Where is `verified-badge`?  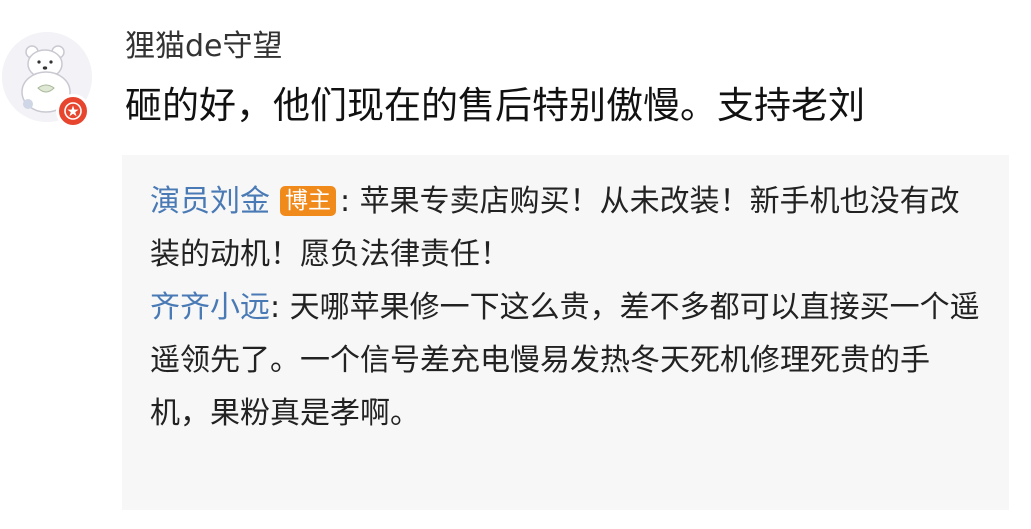 verified-badge is located at coordinates (73, 111).